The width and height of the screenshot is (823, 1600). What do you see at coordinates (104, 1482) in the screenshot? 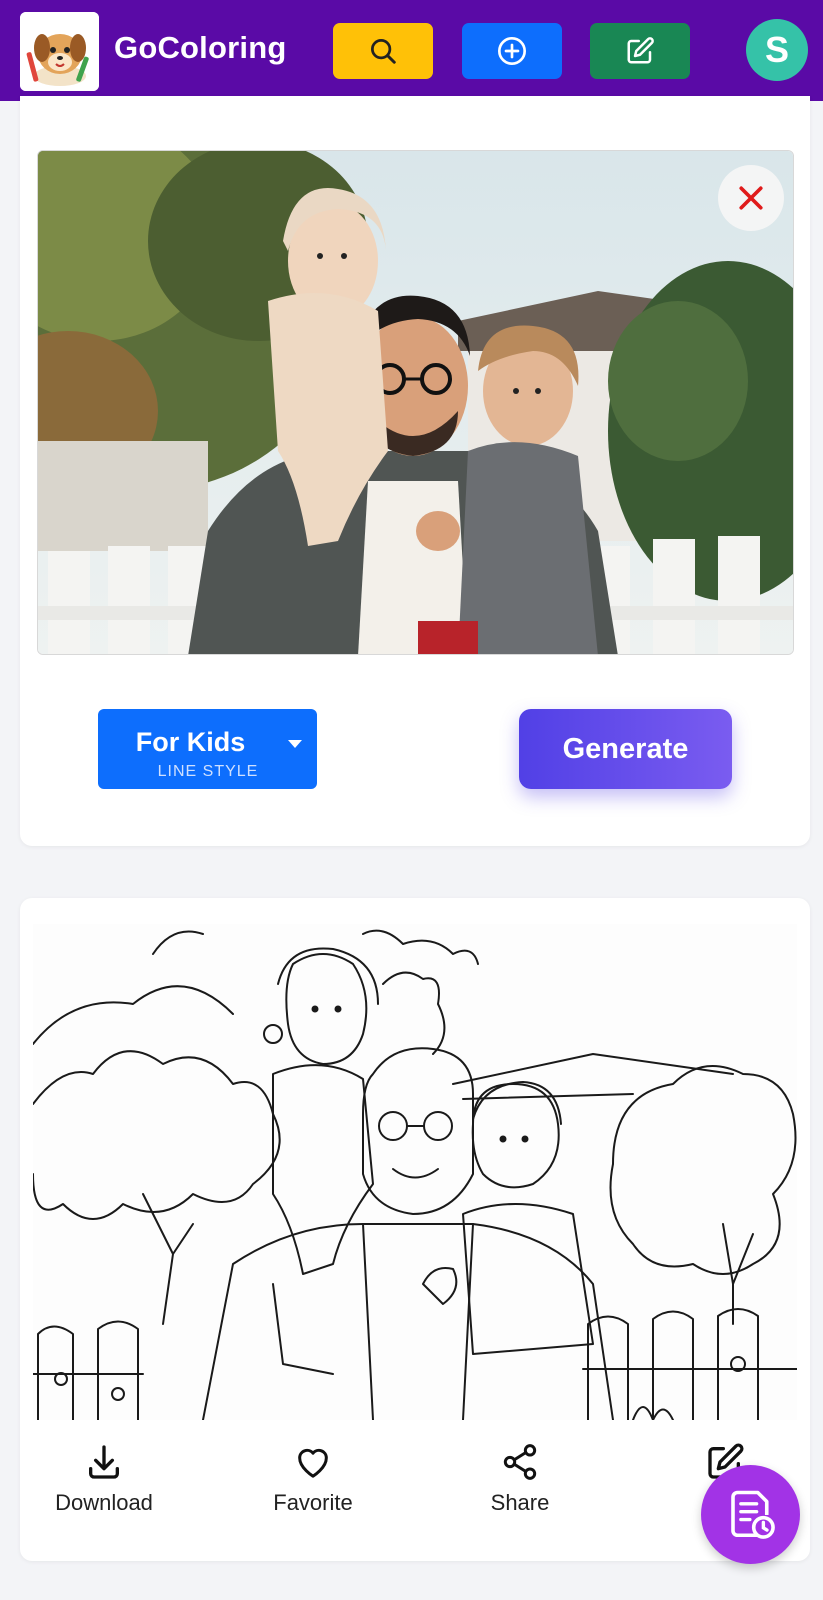
I see `download-action: Download` at bounding box center [104, 1482].